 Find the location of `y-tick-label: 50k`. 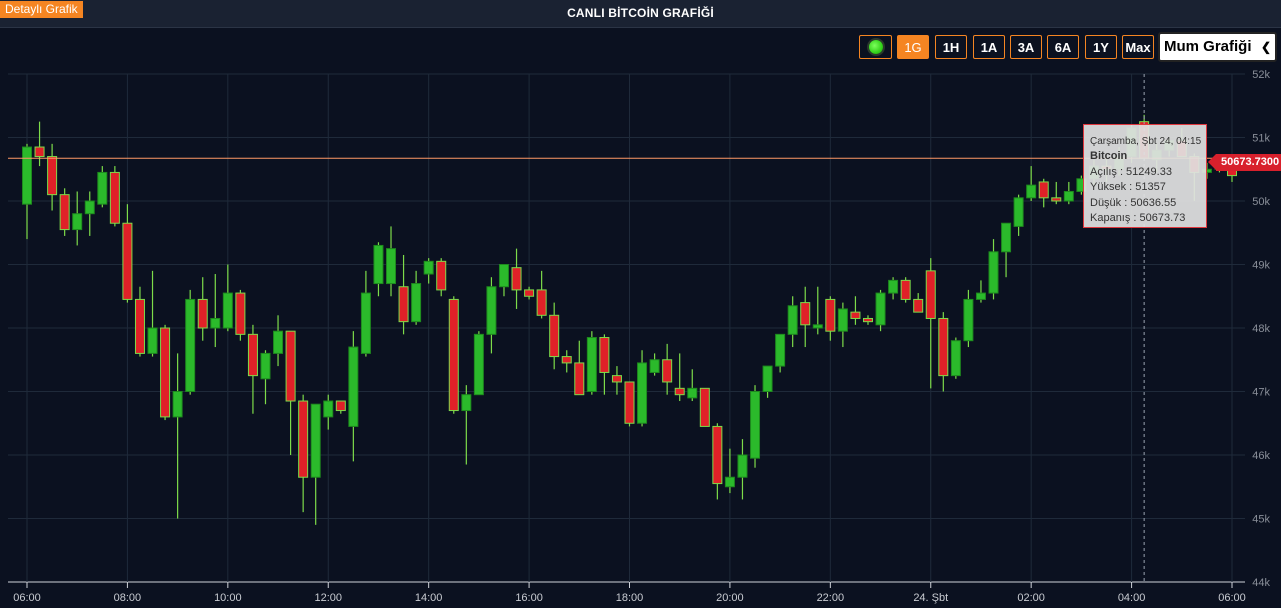

y-tick-label: 50k is located at coordinates (1261, 202).